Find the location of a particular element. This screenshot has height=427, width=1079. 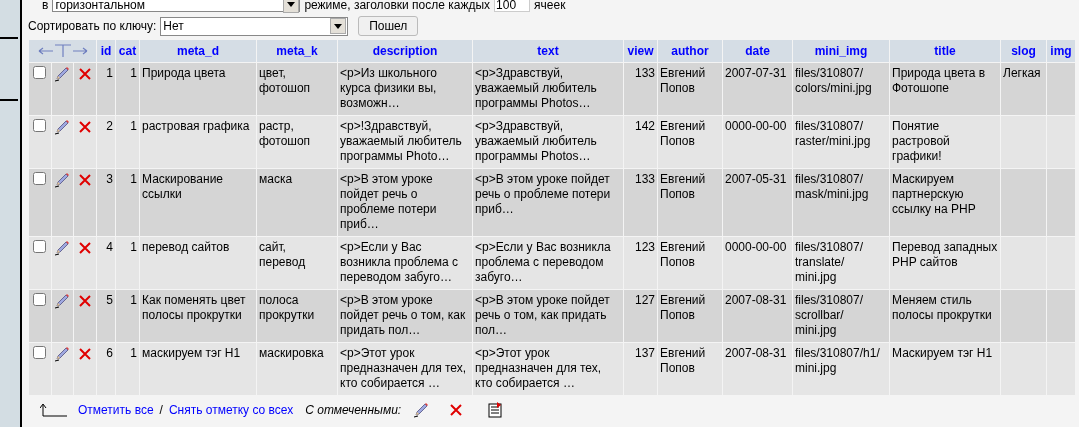

table-cell: Маскируем партнерскую ссылку на PHP is located at coordinates (945, 202).